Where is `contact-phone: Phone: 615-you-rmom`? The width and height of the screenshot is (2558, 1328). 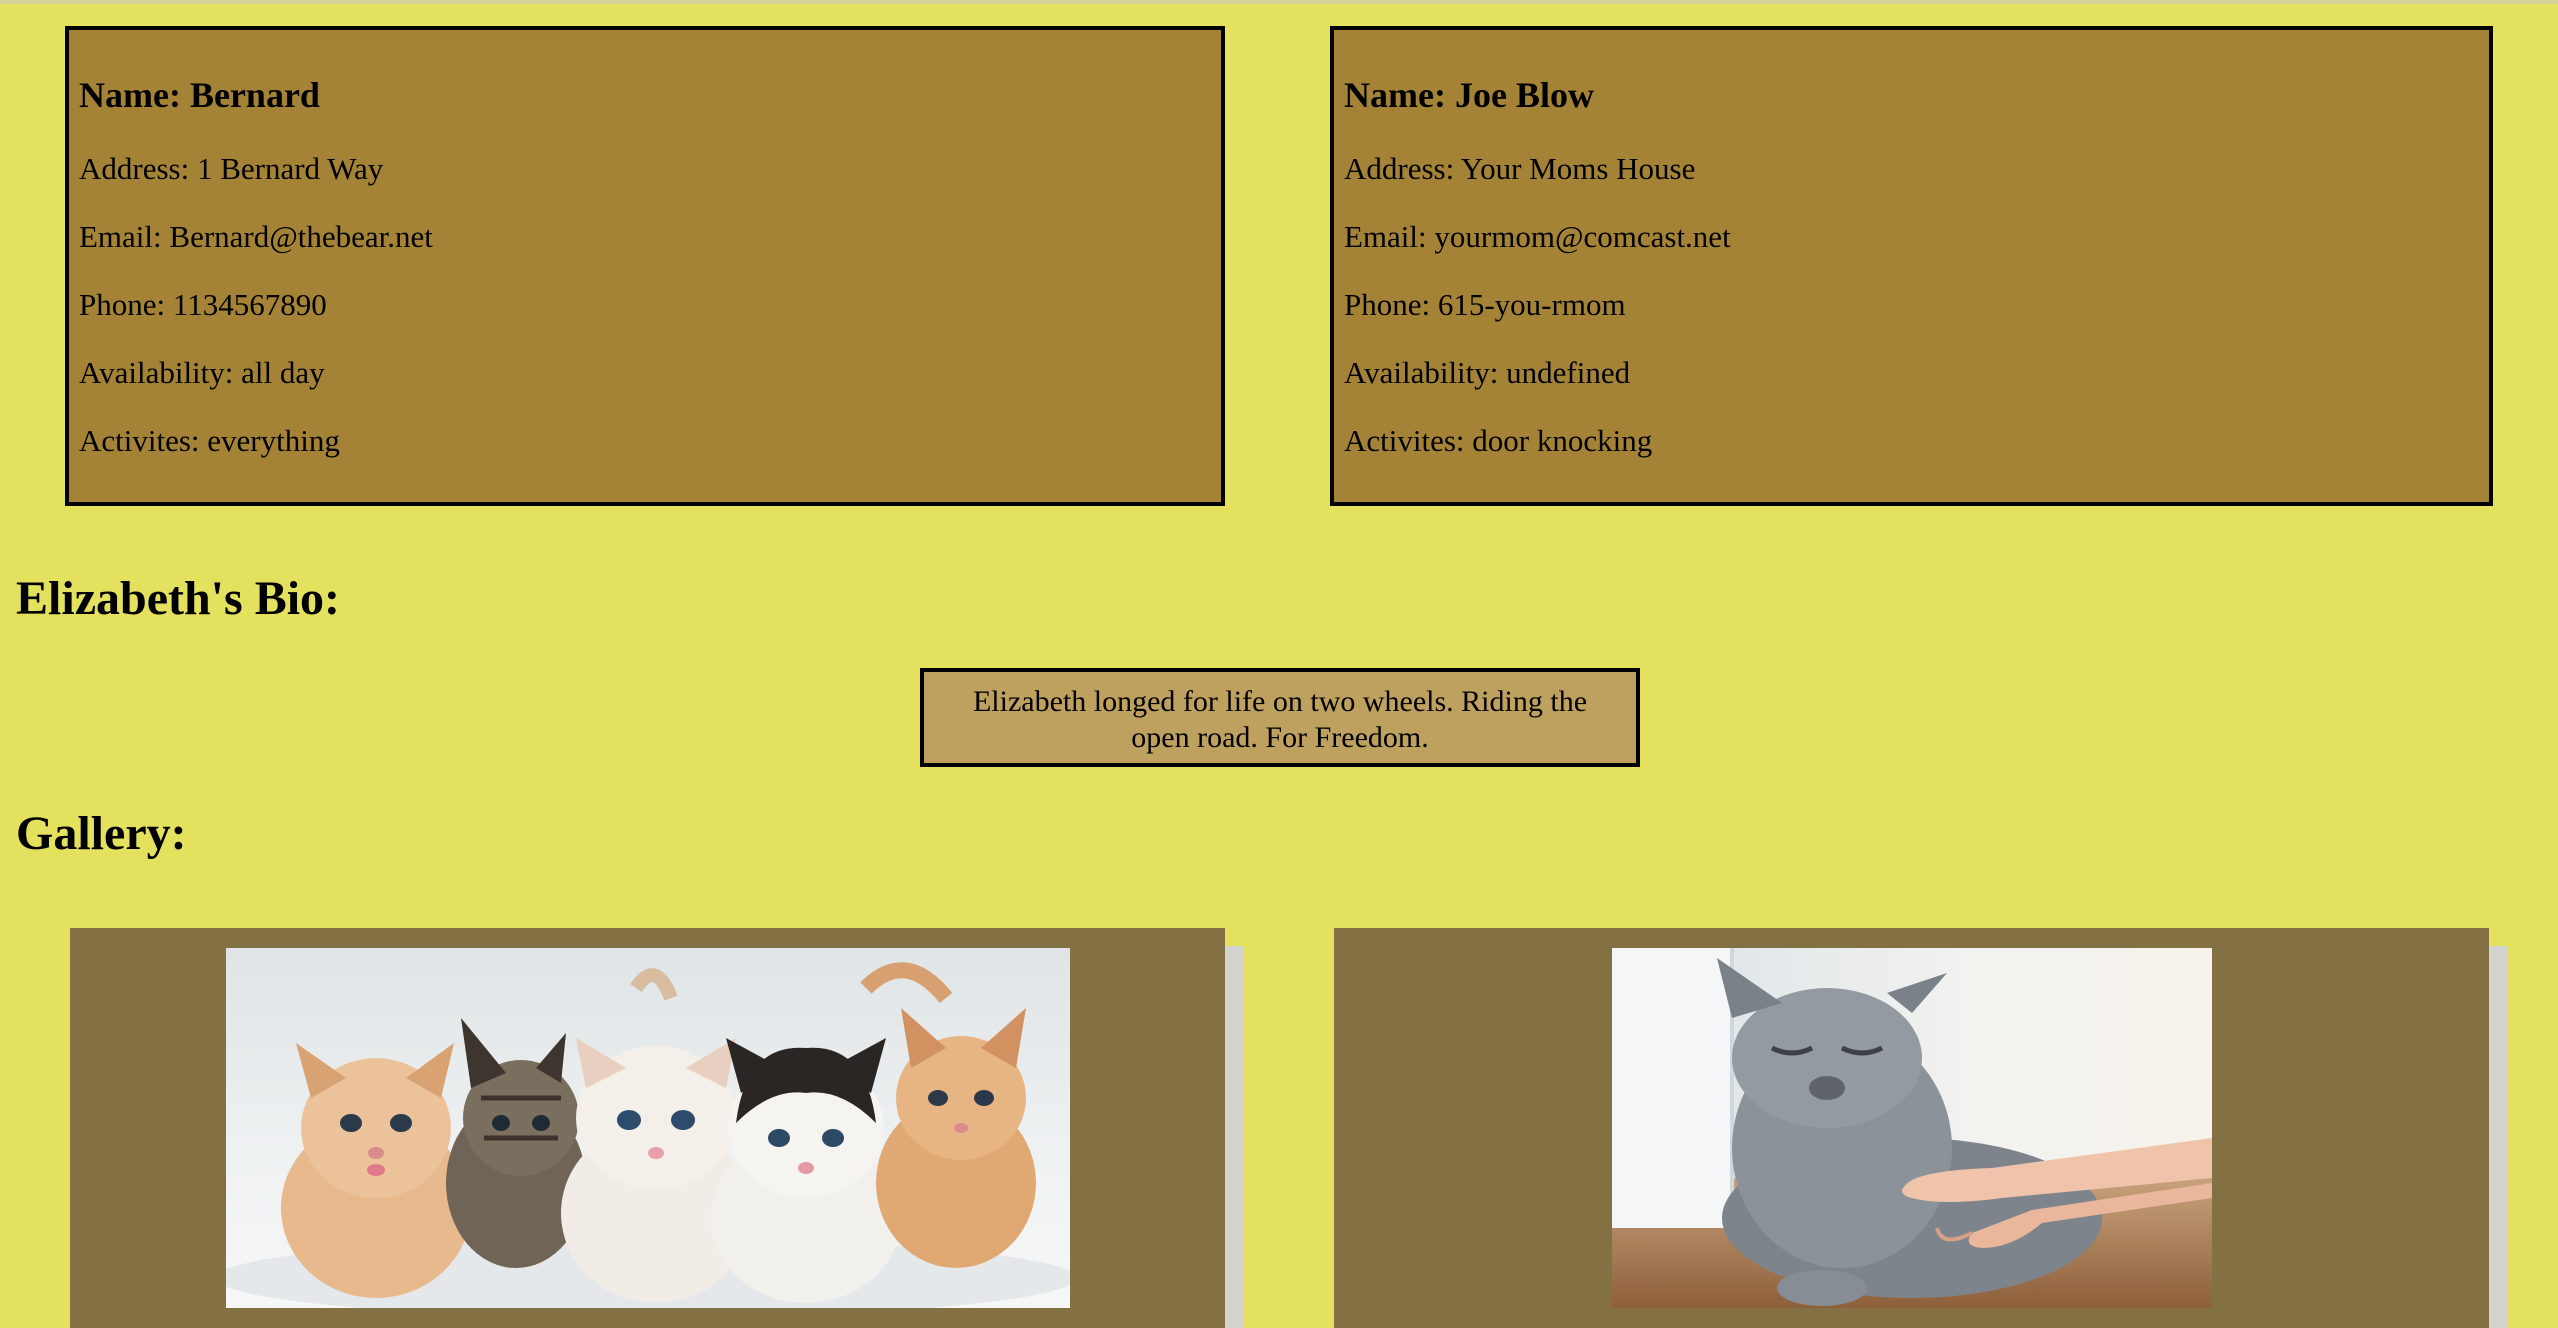 contact-phone: Phone: 615-you-rmom is located at coordinates (1485, 304).